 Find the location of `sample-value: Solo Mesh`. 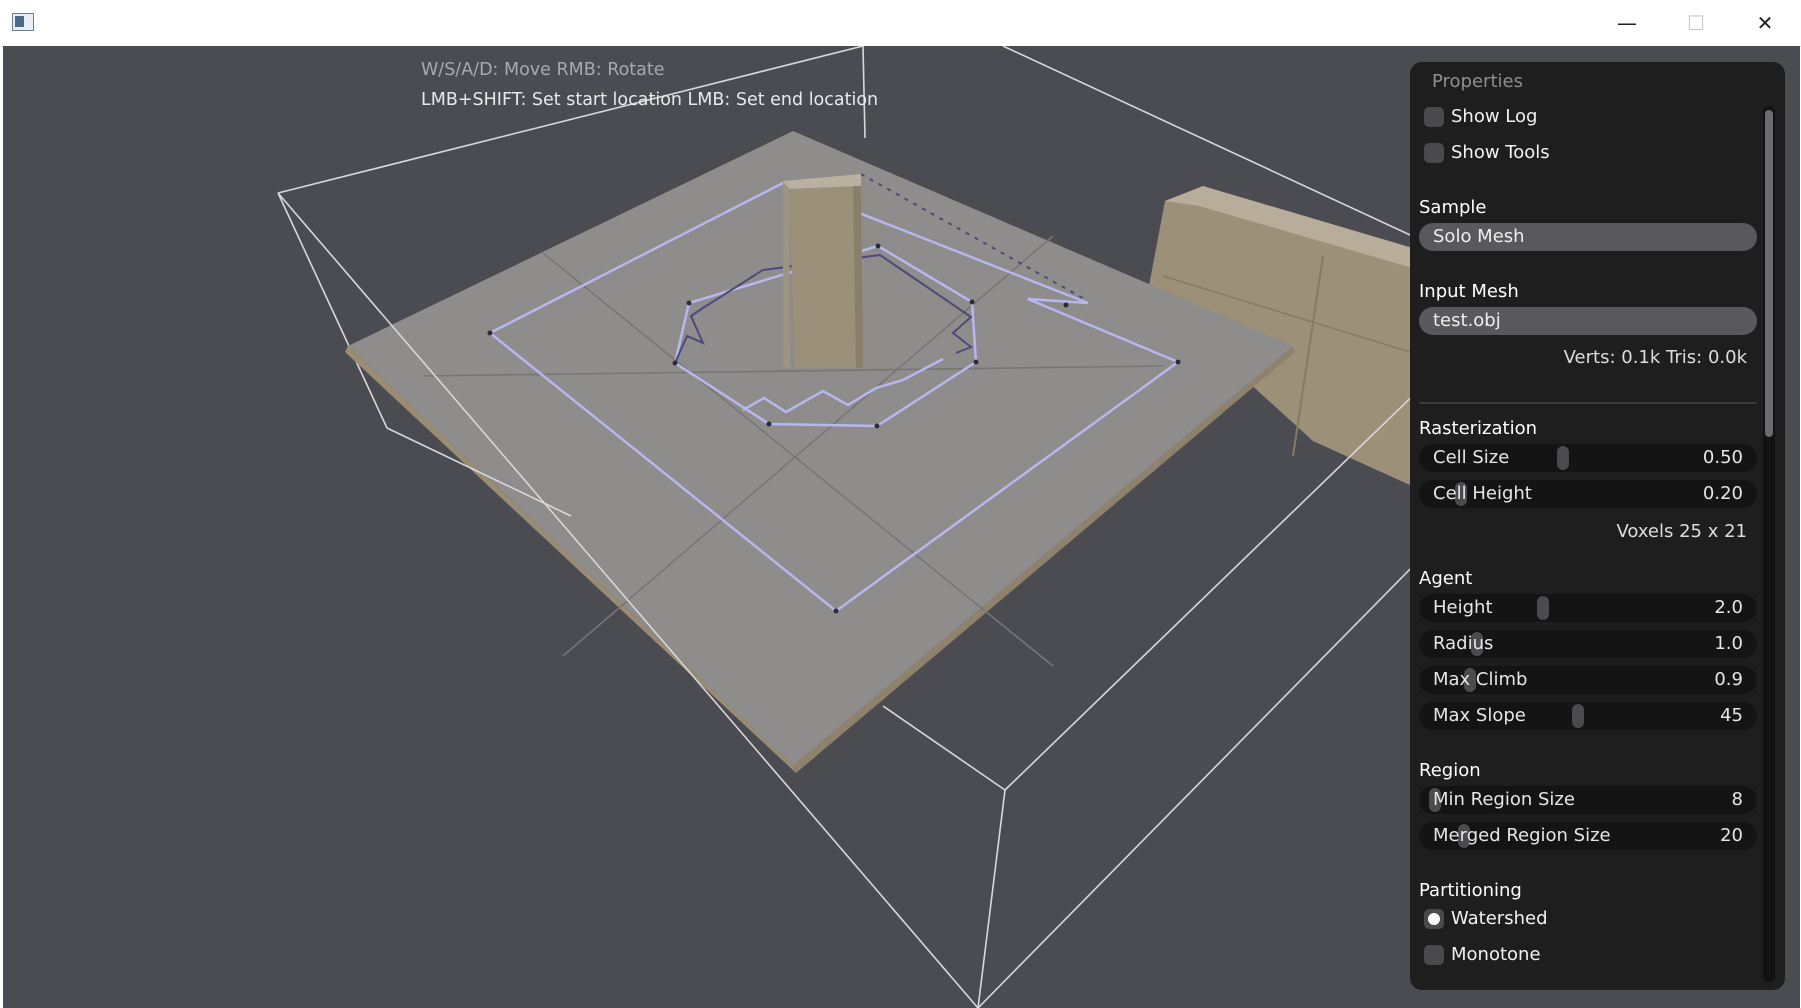

sample-value: Solo Mesh is located at coordinates (1479, 236).